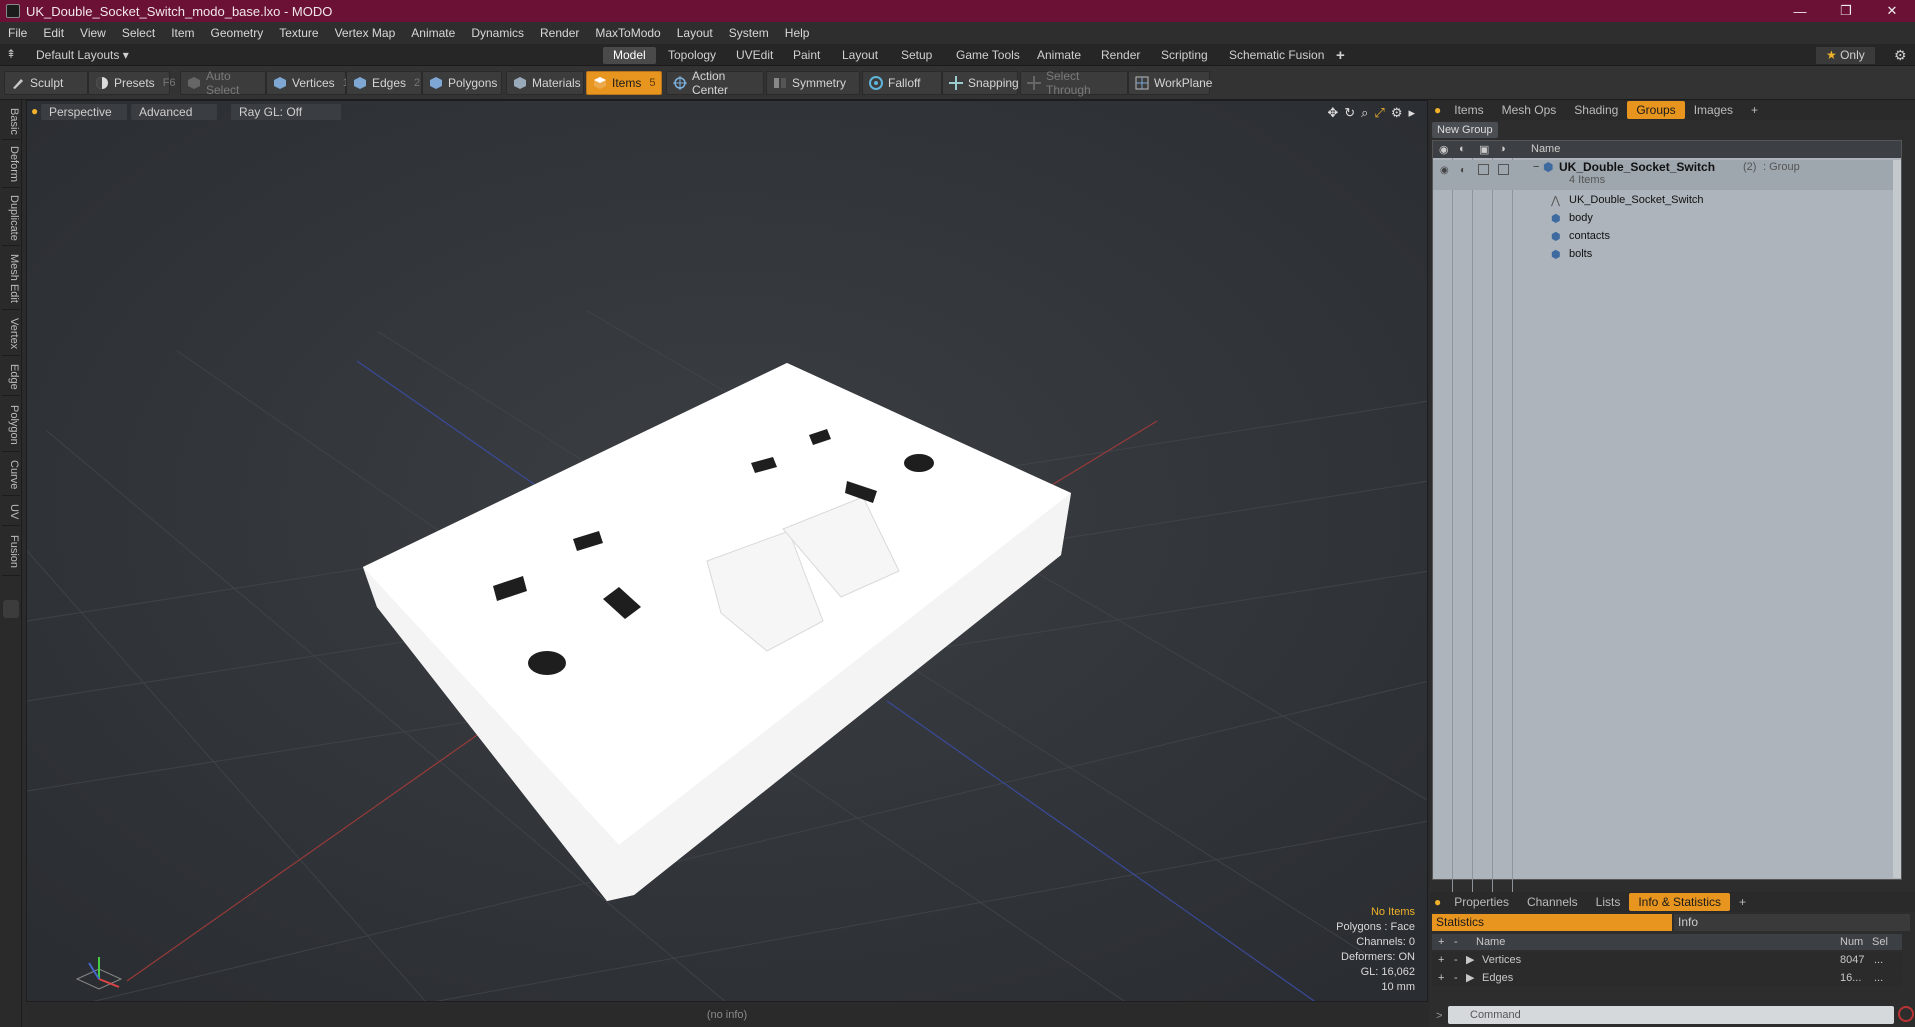 The height and width of the screenshot is (1027, 1915). What do you see at coordinates (1552, 922) in the screenshot?
I see `statistics-tab: Statistics` at bounding box center [1552, 922].